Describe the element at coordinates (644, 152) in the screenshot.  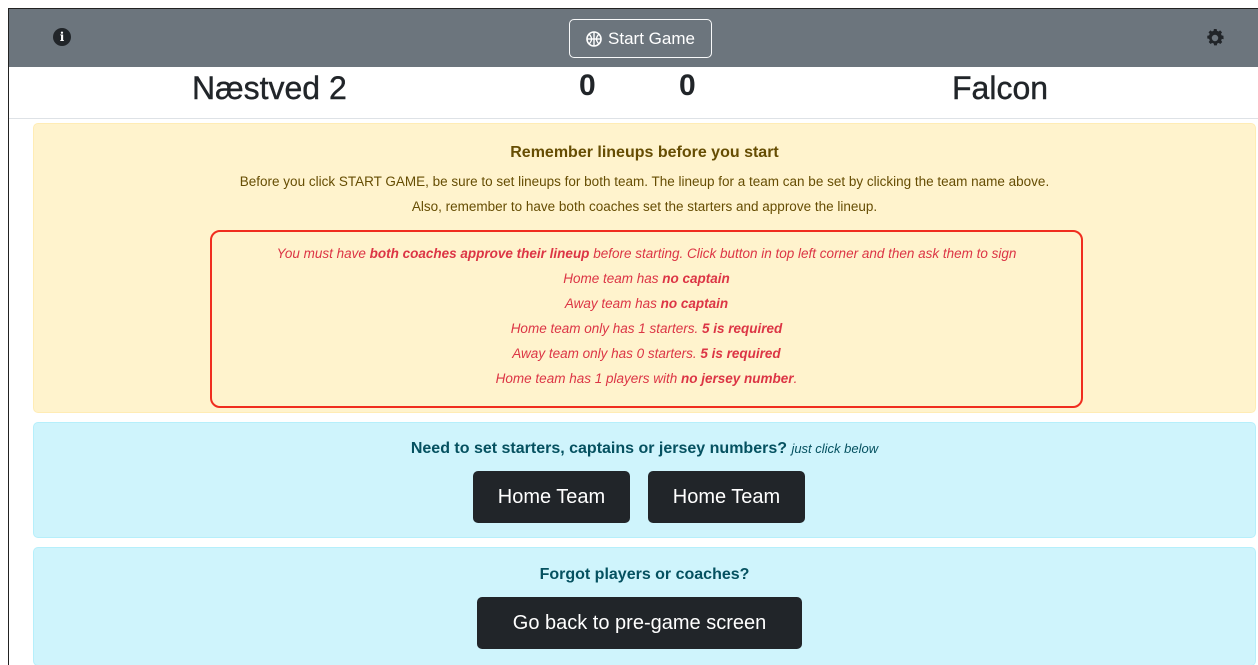
I see `lineup-warning-title: Remember lineups before you start` at that location.